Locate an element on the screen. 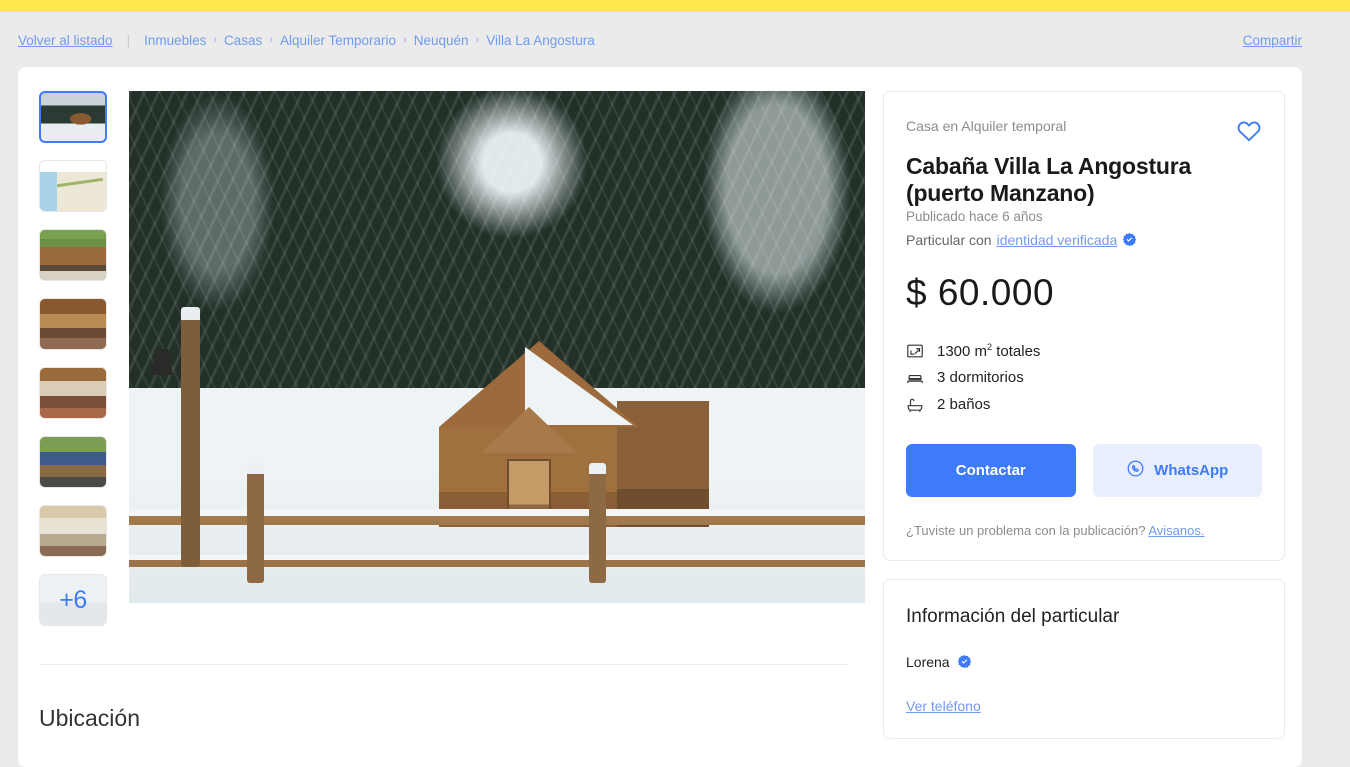  seller-info-title: Información del particular is located at coordinates (1013, 616).